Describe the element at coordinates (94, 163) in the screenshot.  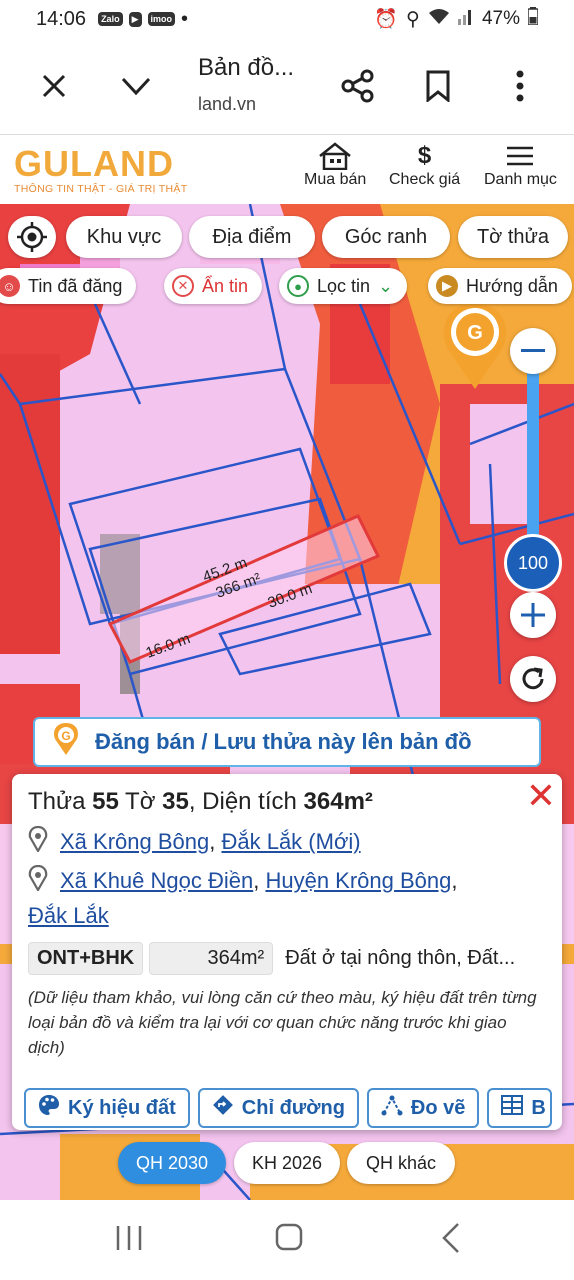
I see `logo-text: GULAND` at that location.